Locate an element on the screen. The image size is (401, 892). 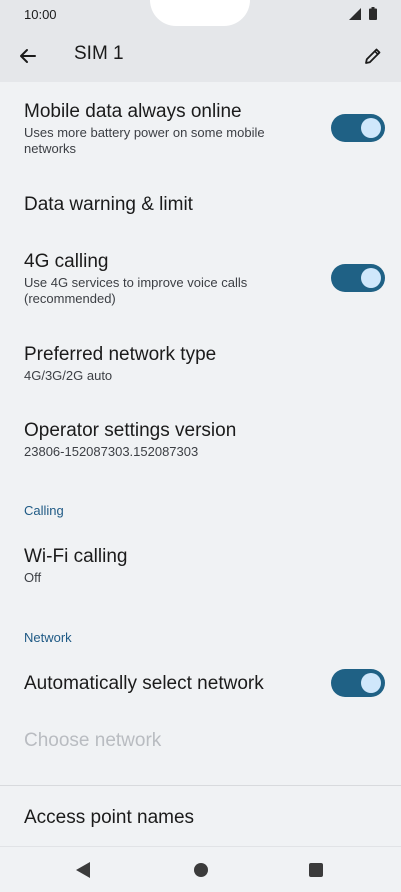
status-bar: 10:00 is located at coordinates (200, 15).